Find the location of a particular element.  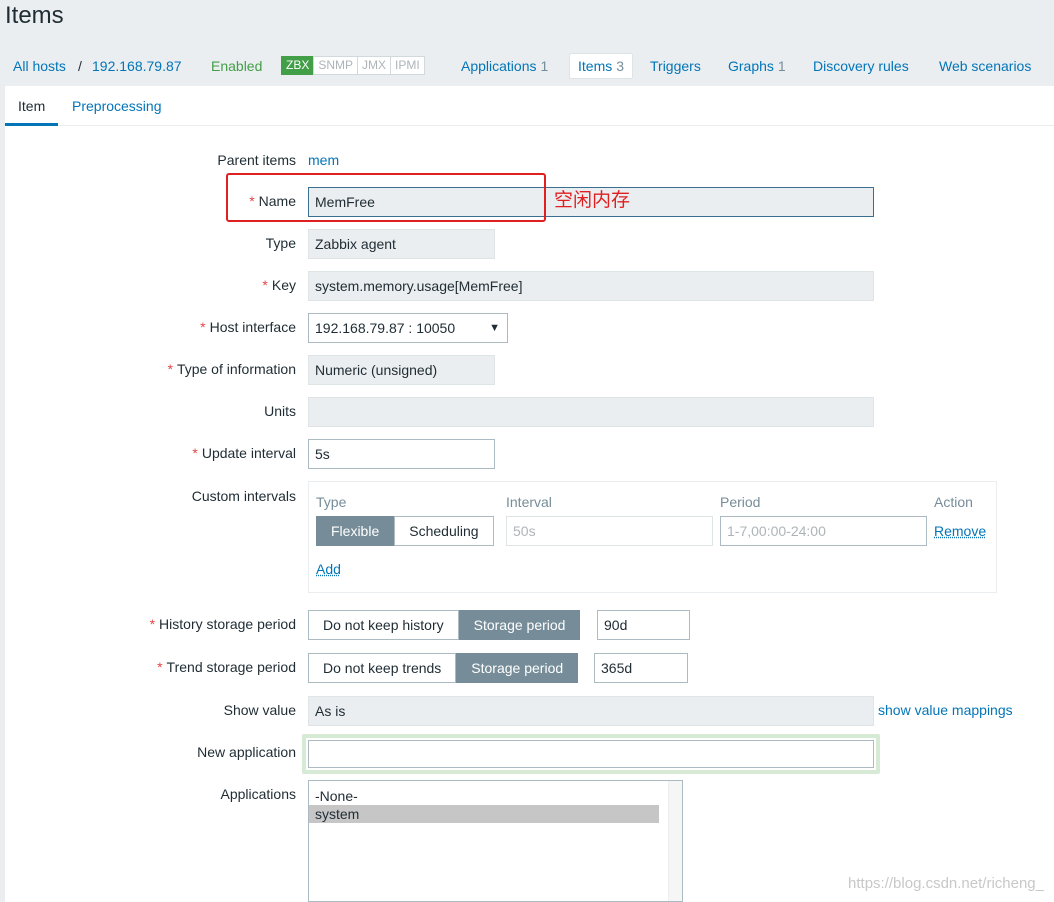

scheduling-option: Scheduling is located at coordinates (444, 531).